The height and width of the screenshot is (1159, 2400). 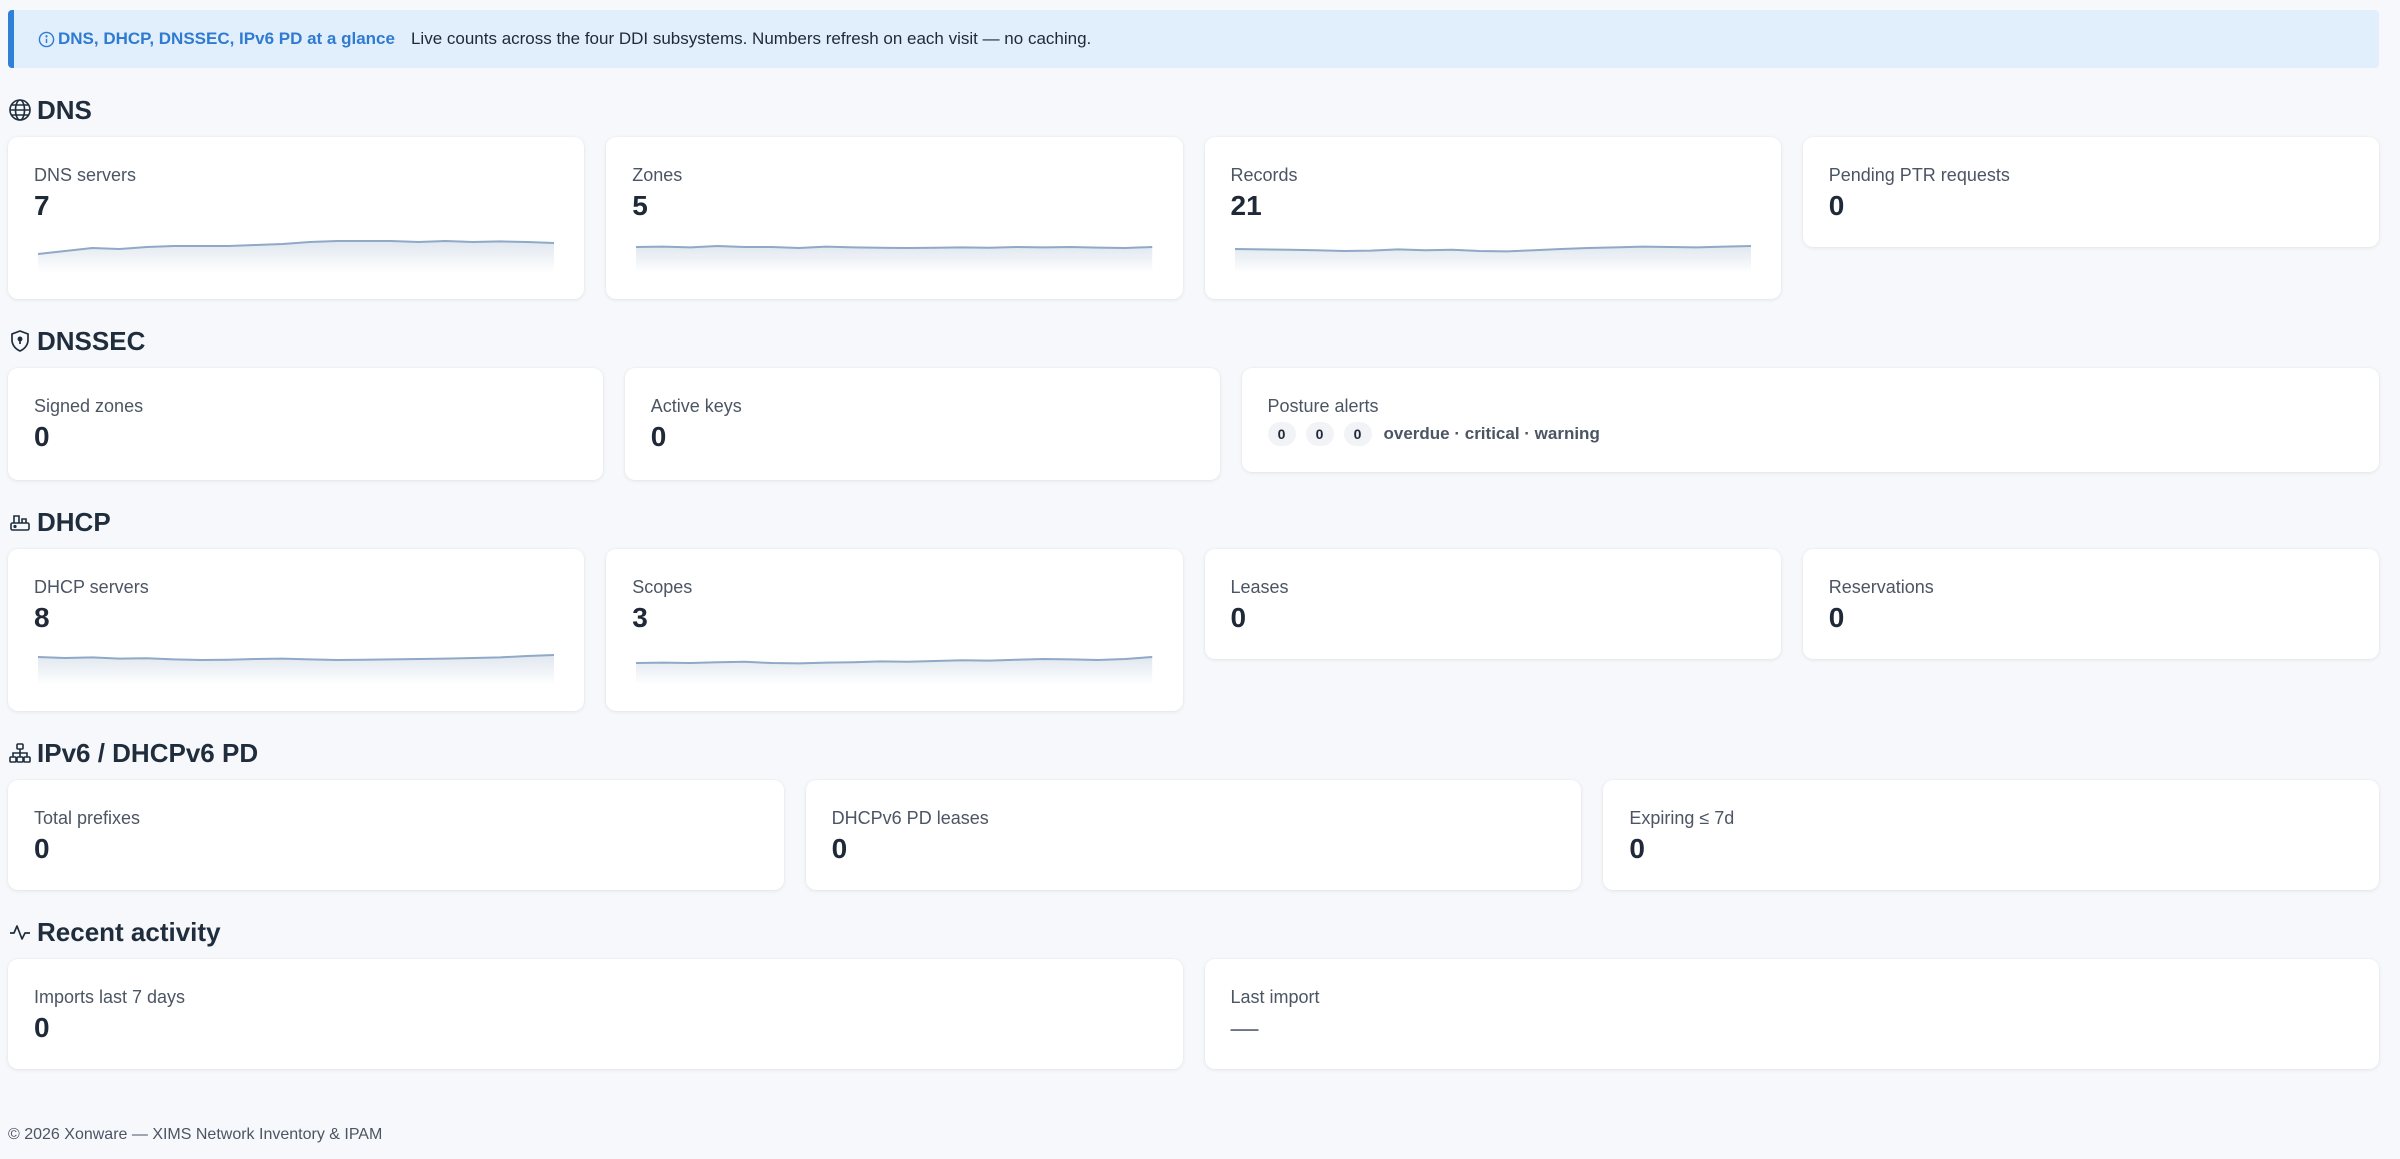 I want to click on card-leases: Leases 0, so click(x=1492, y=604).